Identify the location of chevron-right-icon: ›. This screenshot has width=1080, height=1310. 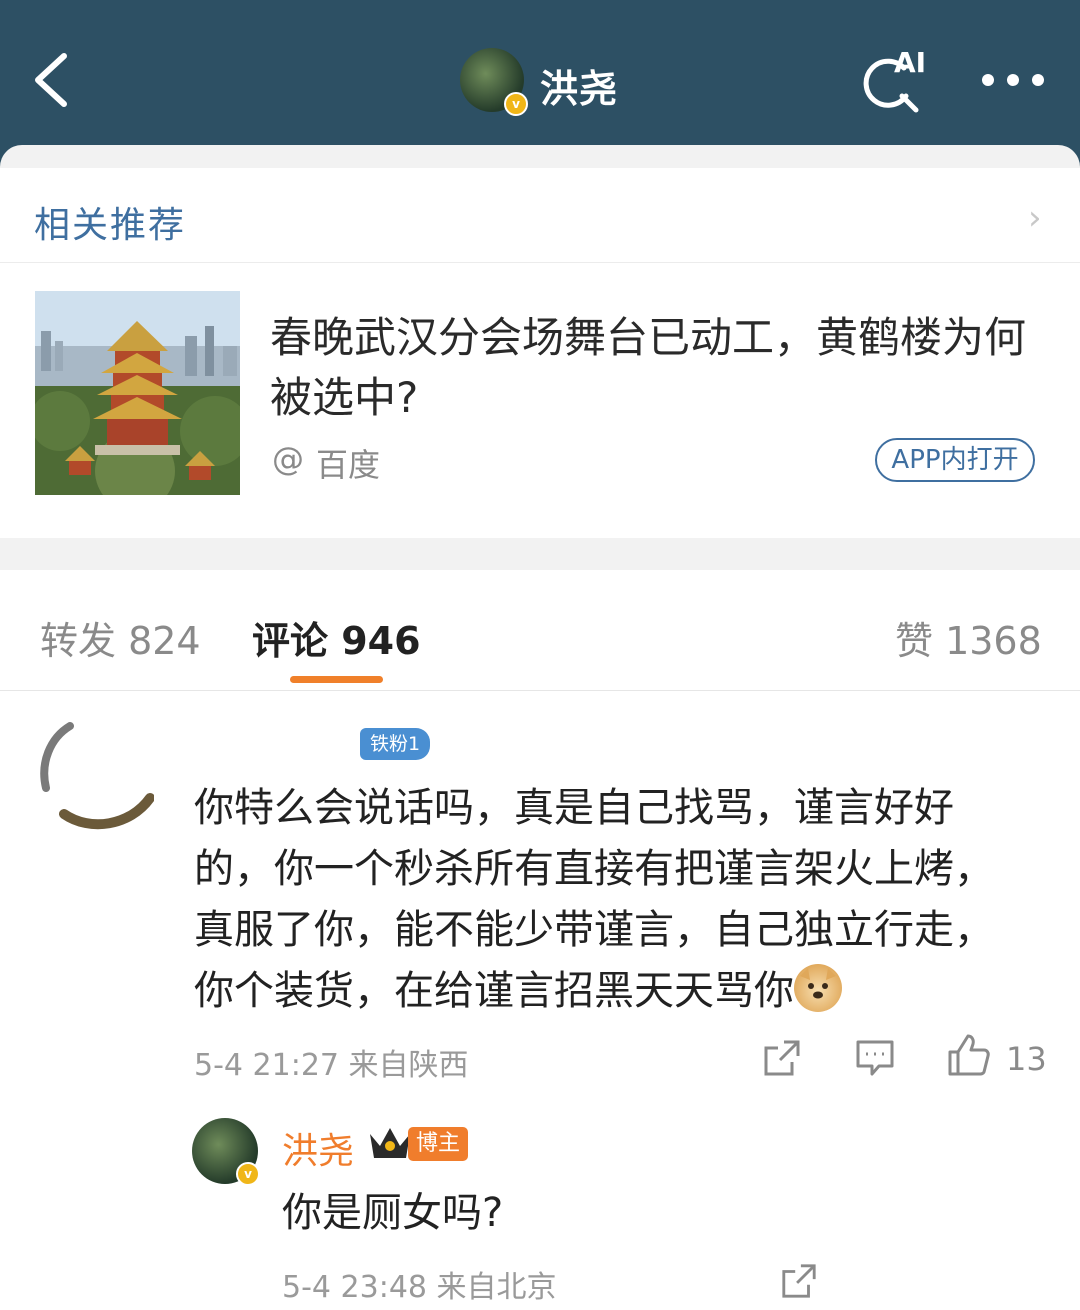
(1035, 218).